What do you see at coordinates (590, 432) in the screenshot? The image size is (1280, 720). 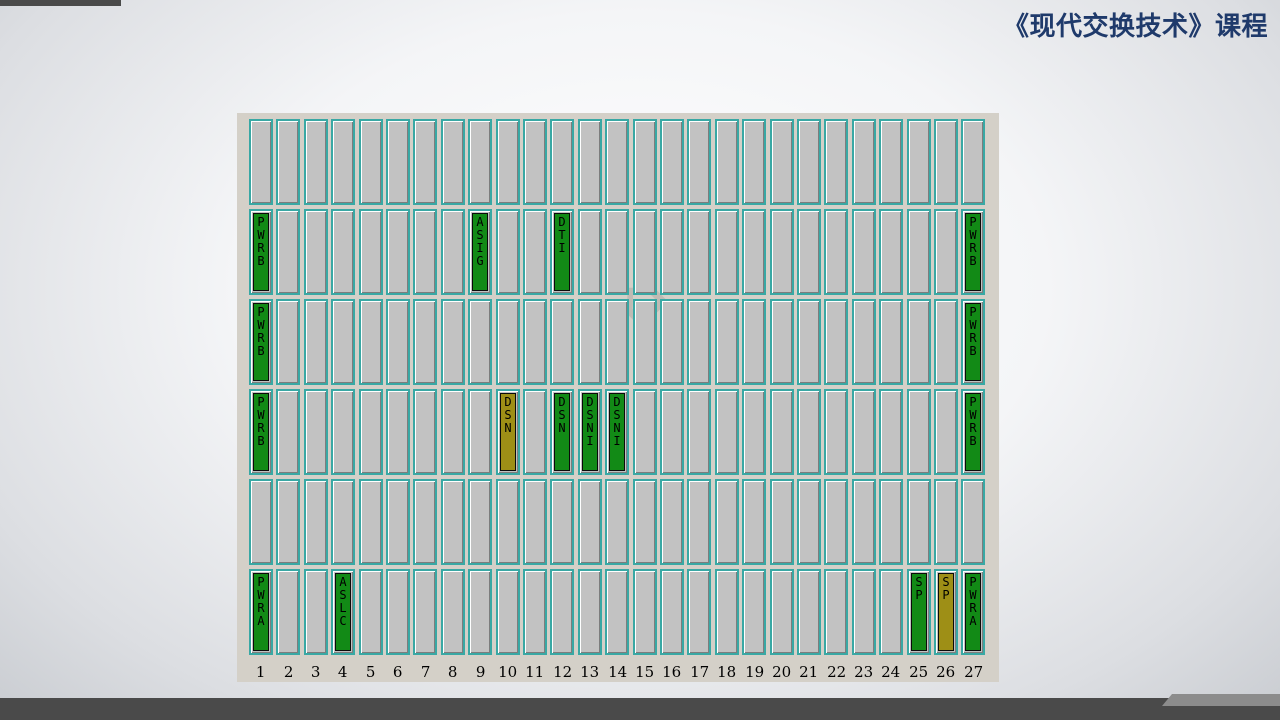 I see `board-card: DSNI` at bounding box center [590, 432].